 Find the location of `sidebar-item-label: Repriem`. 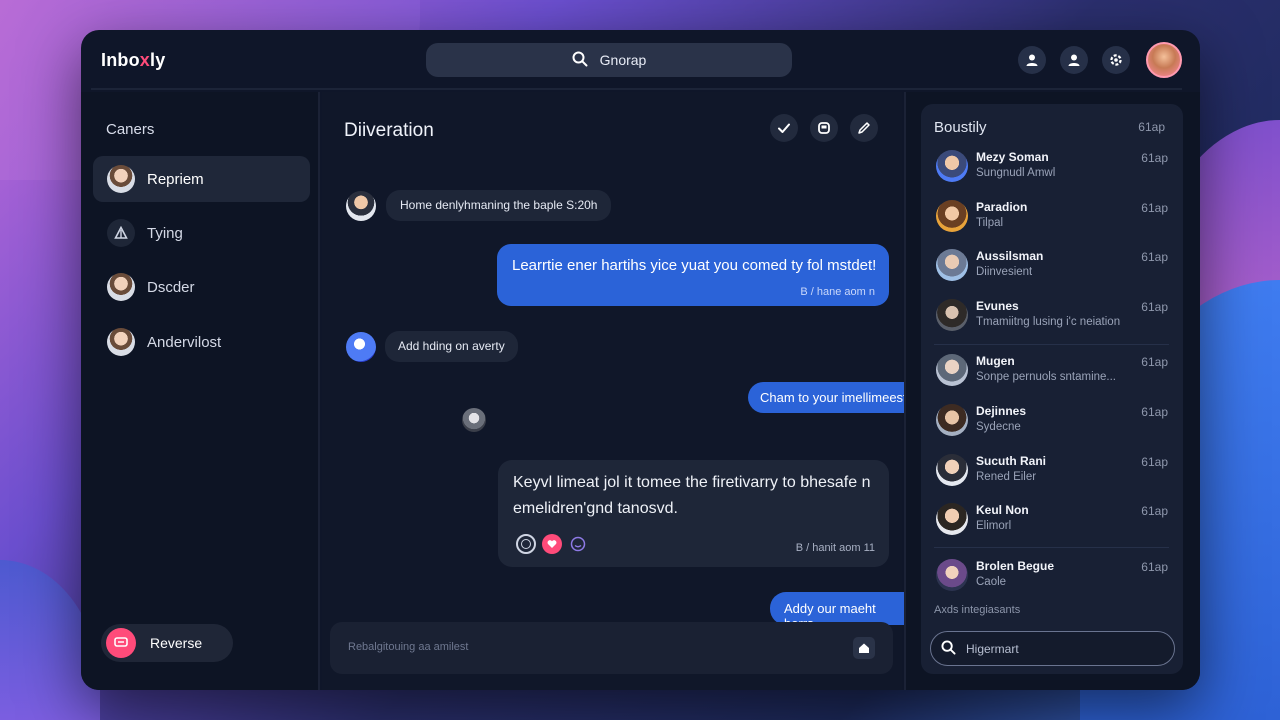

sidebar-item-label: Repriem is located at coordinates (175, 179).